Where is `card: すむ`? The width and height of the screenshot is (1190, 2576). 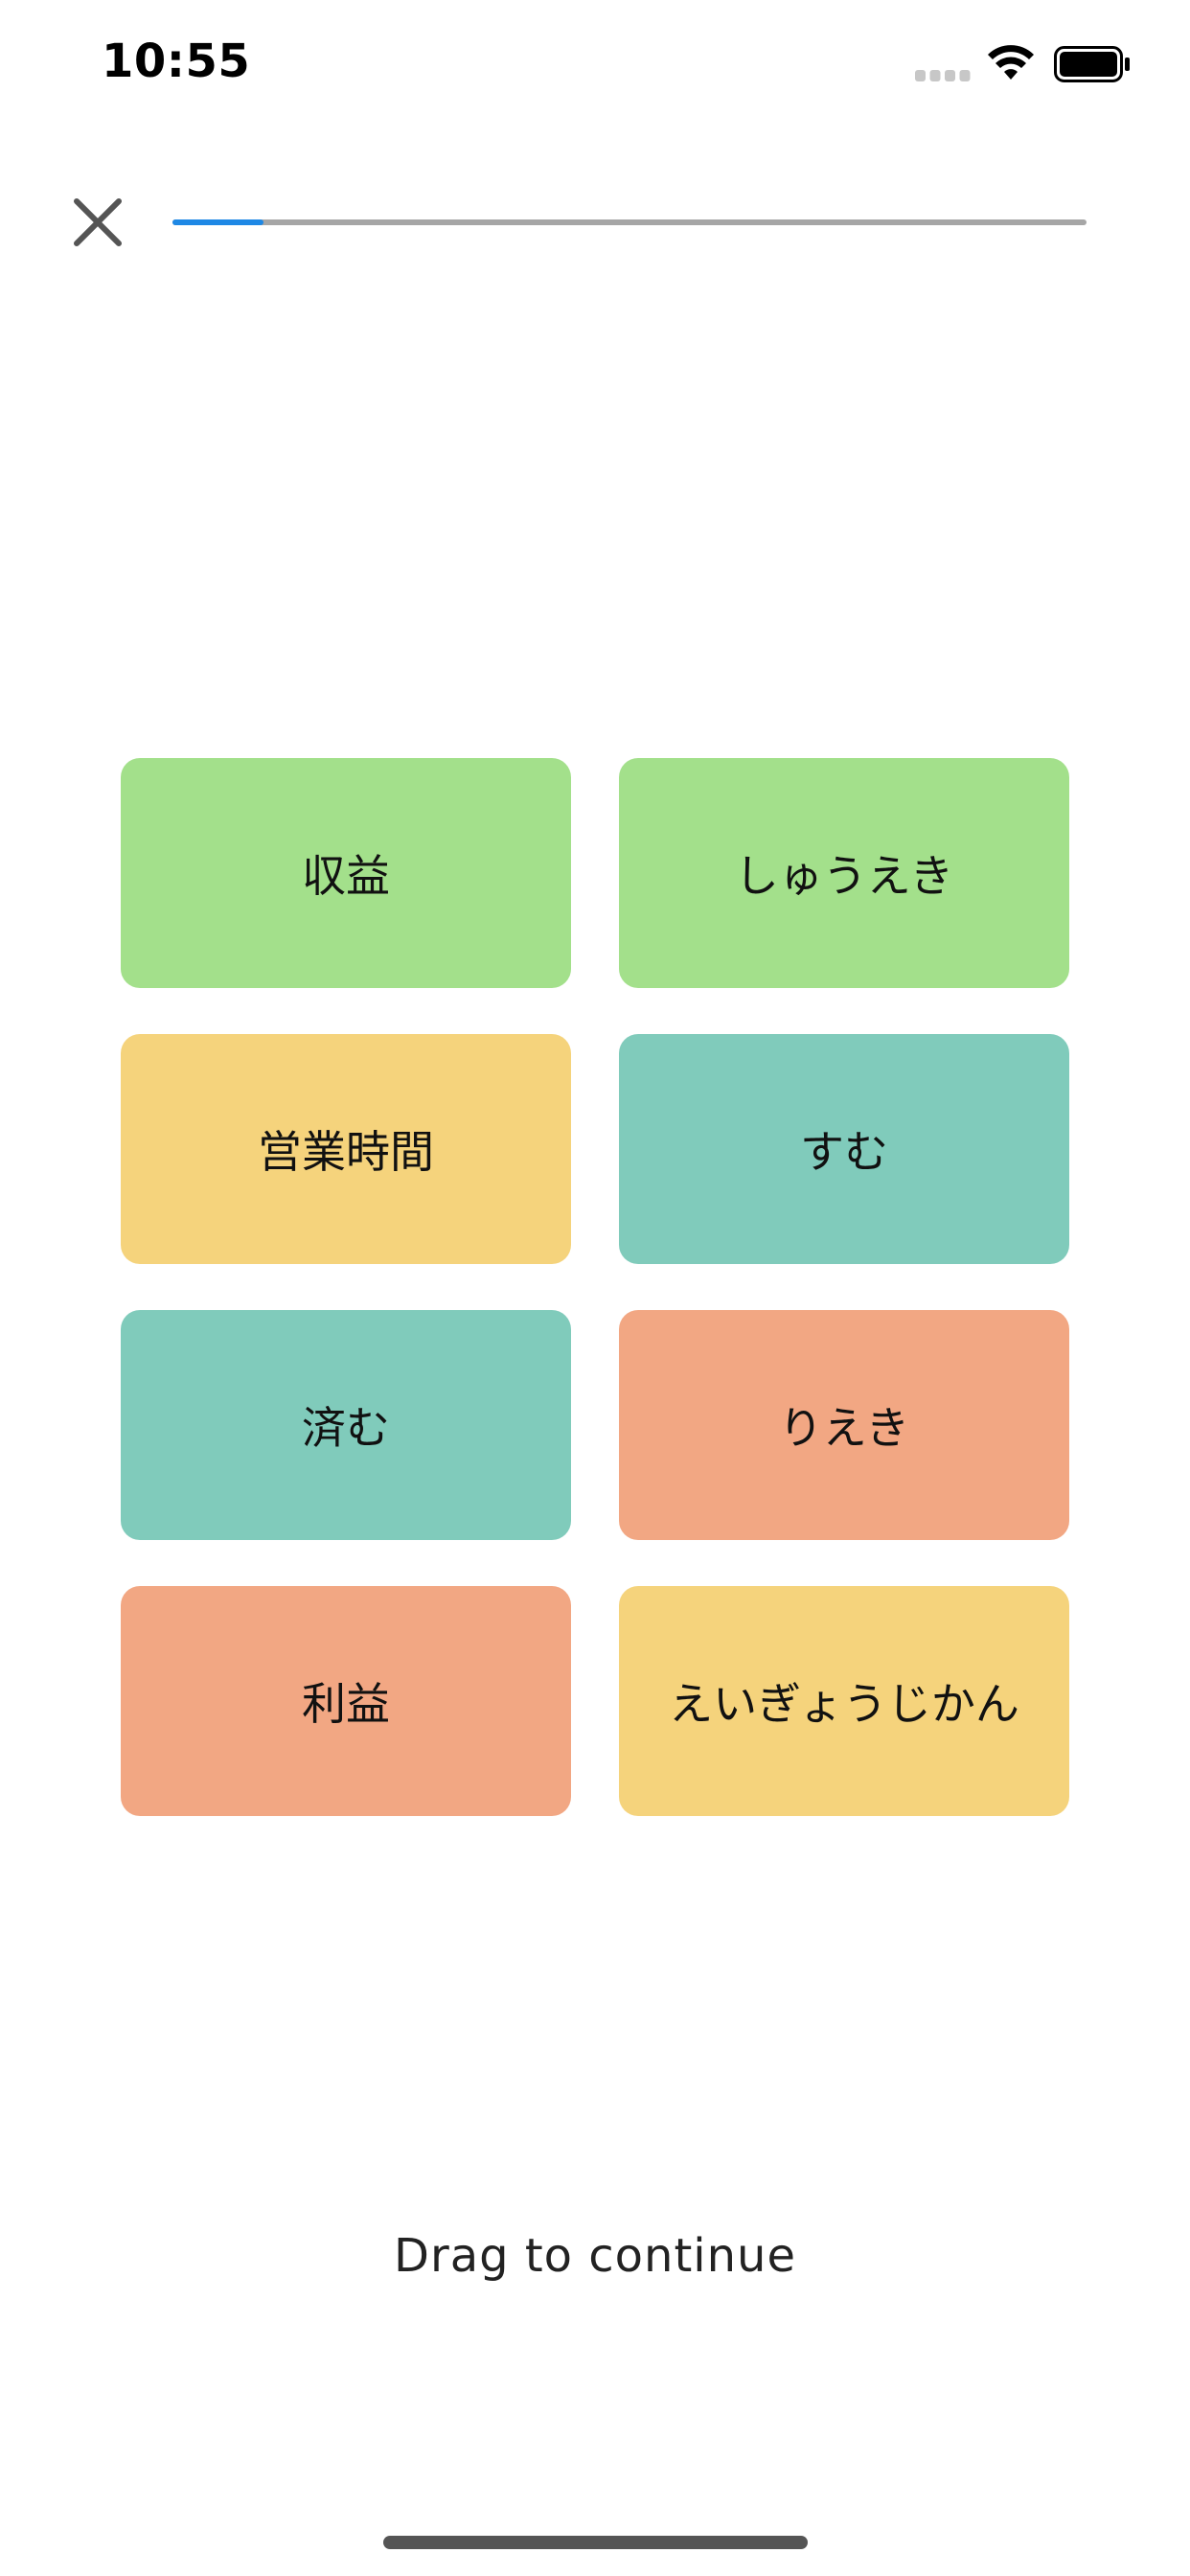 card: すむ is located at coordinates (844, 1149).